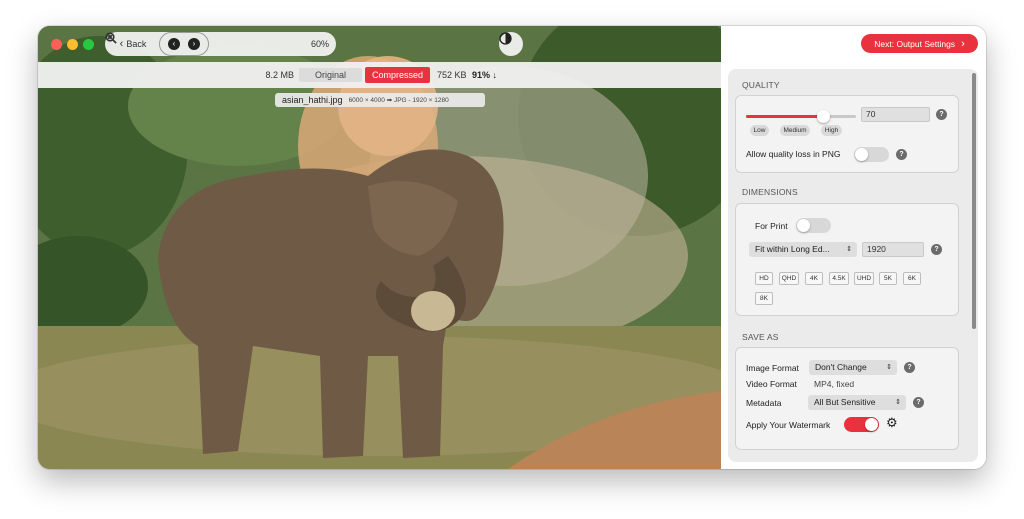  I want to click on fit-mode-select: Fit within Long Ed... ⇕, so click(803, 249).